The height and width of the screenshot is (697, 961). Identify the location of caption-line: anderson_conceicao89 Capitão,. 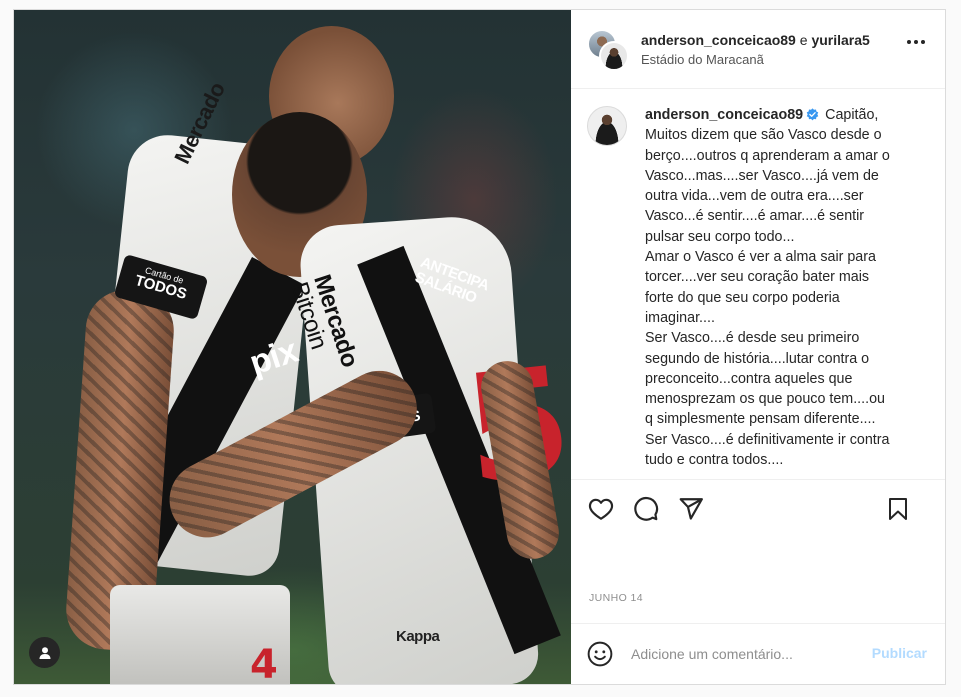
(787, 115).